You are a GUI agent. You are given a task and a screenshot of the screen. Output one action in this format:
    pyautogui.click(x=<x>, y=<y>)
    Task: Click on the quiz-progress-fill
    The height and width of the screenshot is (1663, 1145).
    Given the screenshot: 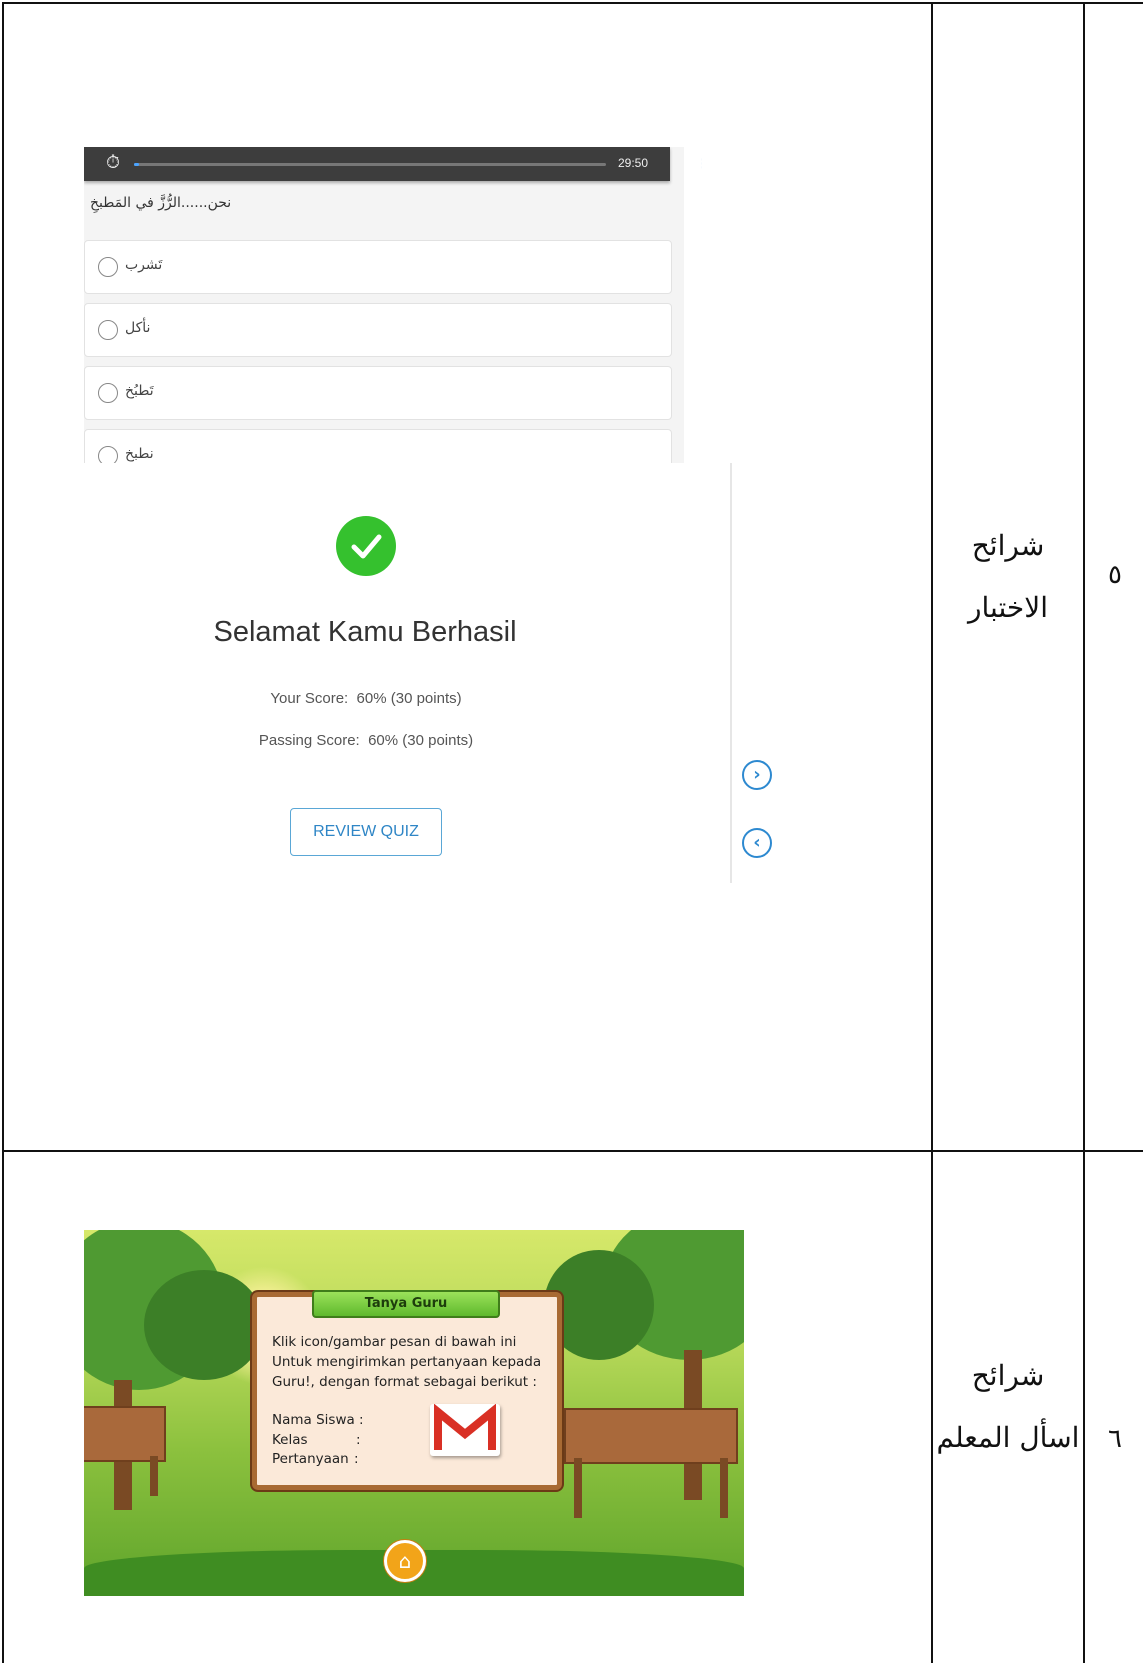 What is the action you would take?
    pyautogui.click(x=136, y=164)
    